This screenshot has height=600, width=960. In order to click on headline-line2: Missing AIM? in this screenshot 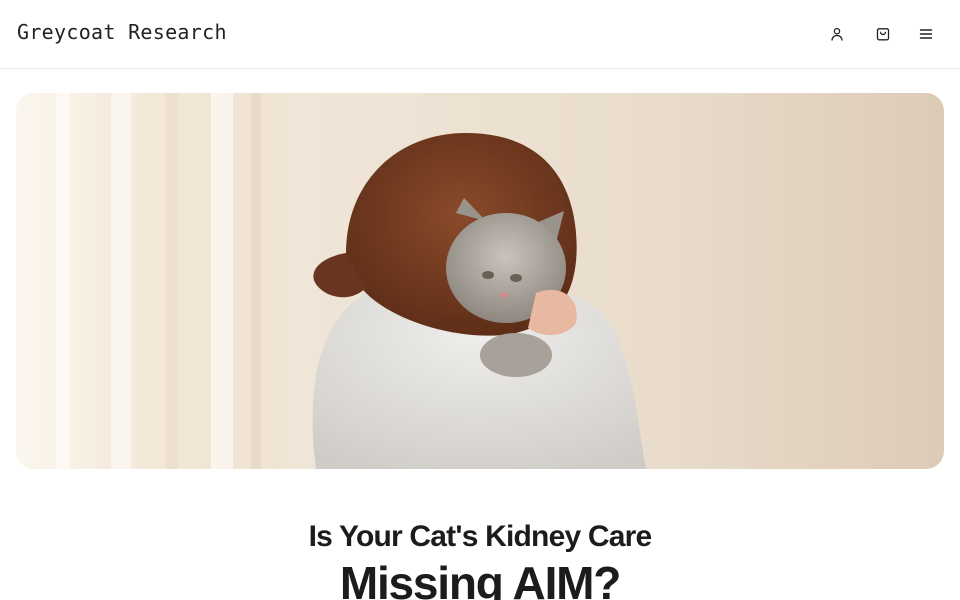, I will do `click(480, 578)`.